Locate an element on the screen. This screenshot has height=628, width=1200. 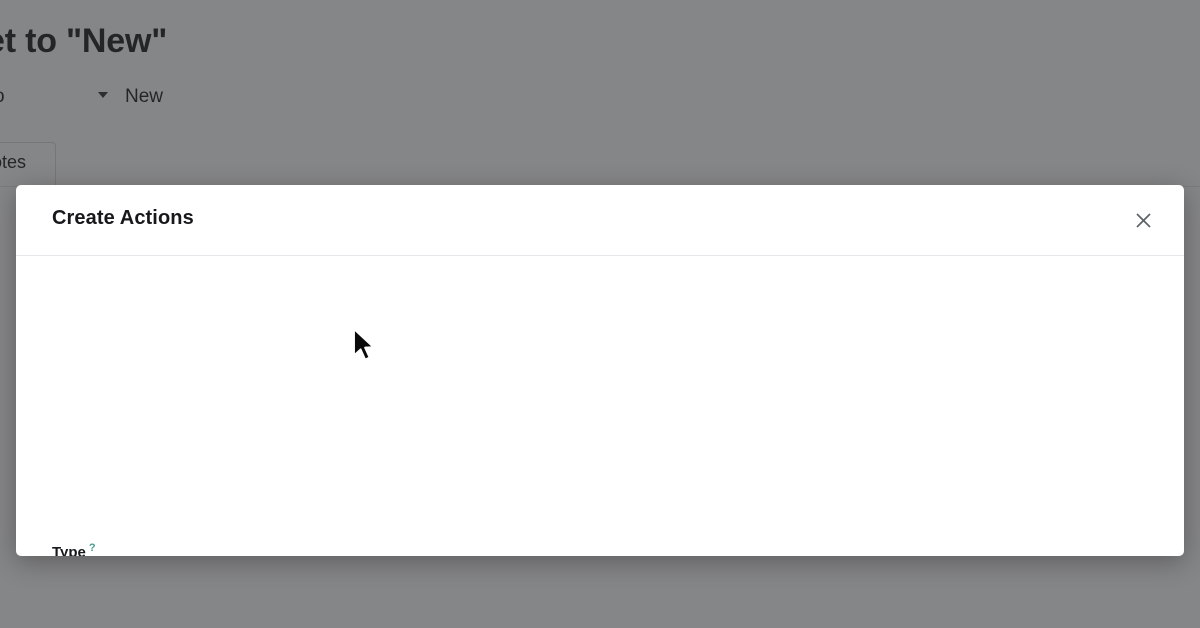
dialog-header: Create Actions is located at coordinates (600, 220).